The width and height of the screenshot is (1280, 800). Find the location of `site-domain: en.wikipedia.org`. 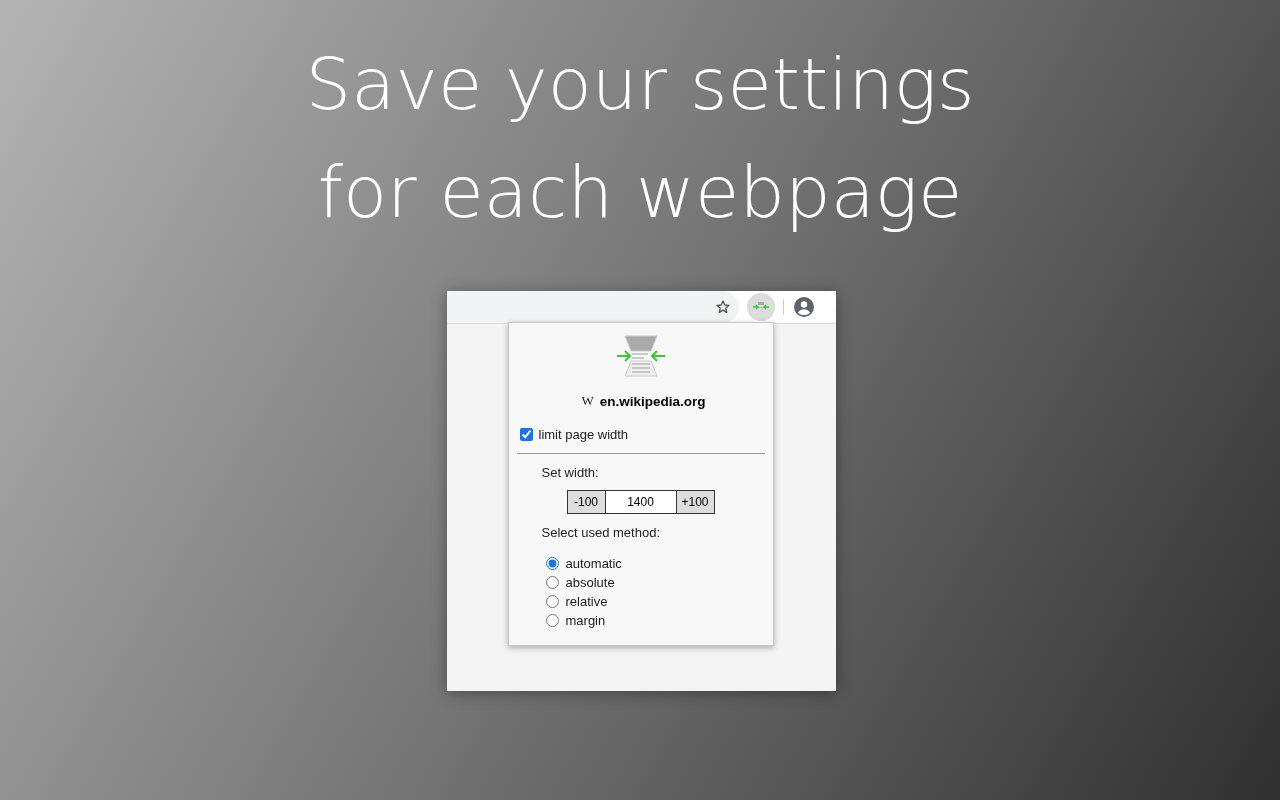

site-domain: en.wikipedia.org is located at coordinates (652, 401).